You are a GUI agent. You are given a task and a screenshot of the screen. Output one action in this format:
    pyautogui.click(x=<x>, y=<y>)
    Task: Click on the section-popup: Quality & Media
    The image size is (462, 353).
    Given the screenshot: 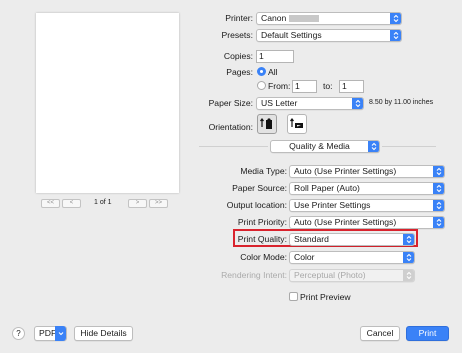 What is the action you would take?
    pyautogui.click(x=325, y=146)
    